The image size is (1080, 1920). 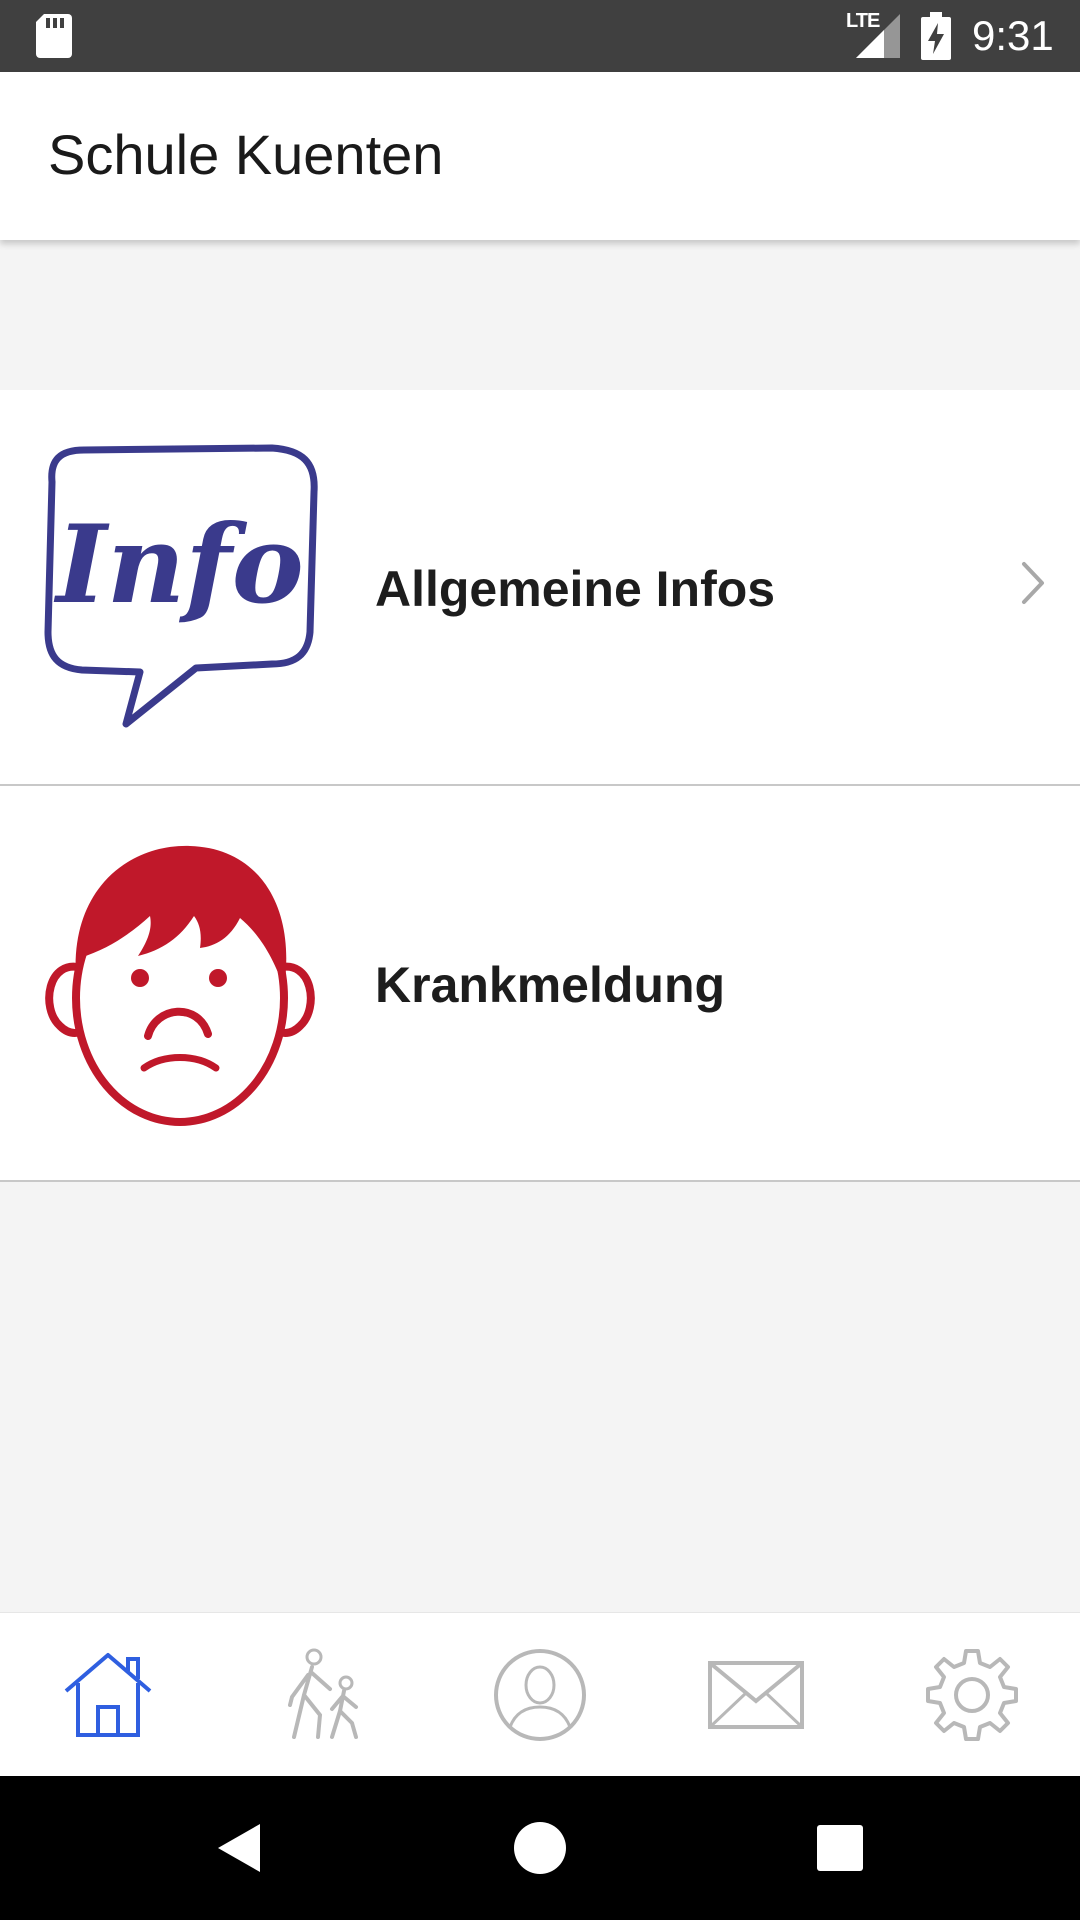 I want to click on tab-messages, so click(x=756, y=1695).